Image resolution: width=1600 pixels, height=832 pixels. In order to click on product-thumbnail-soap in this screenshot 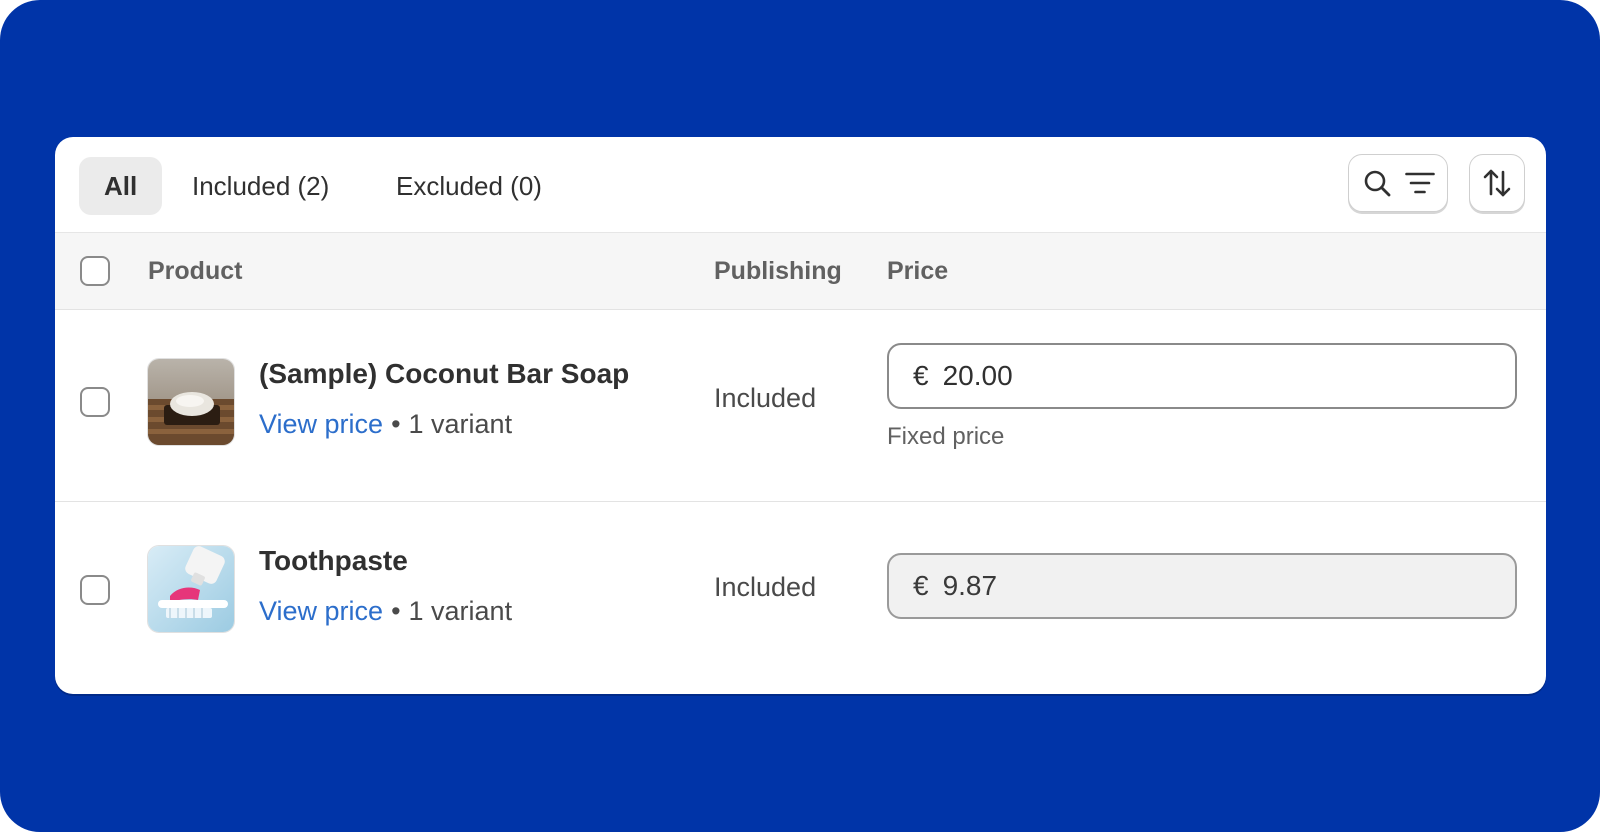, I will do `click(191, 402)`.